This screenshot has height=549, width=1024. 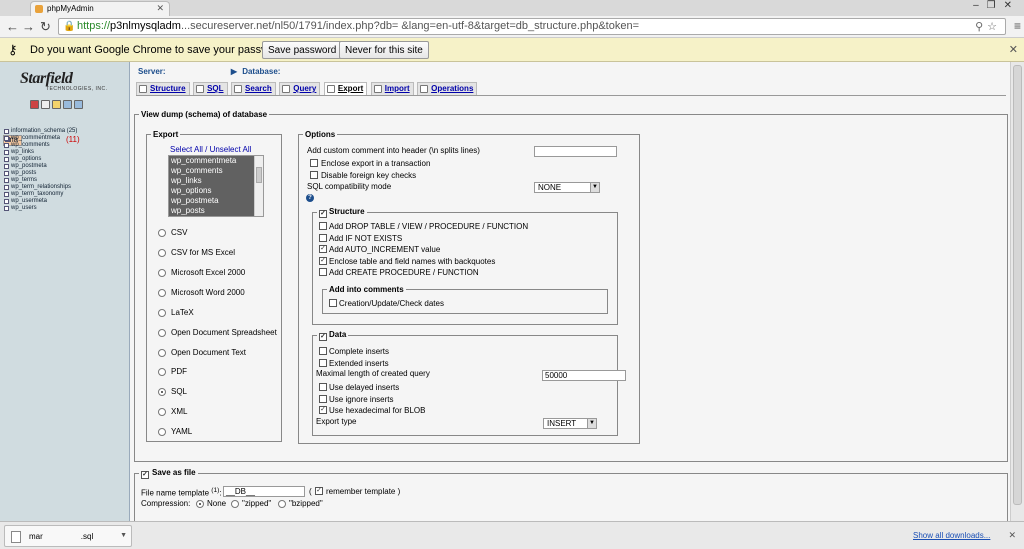 I want to click on format-radio-sql, so click(x=162, y=392).